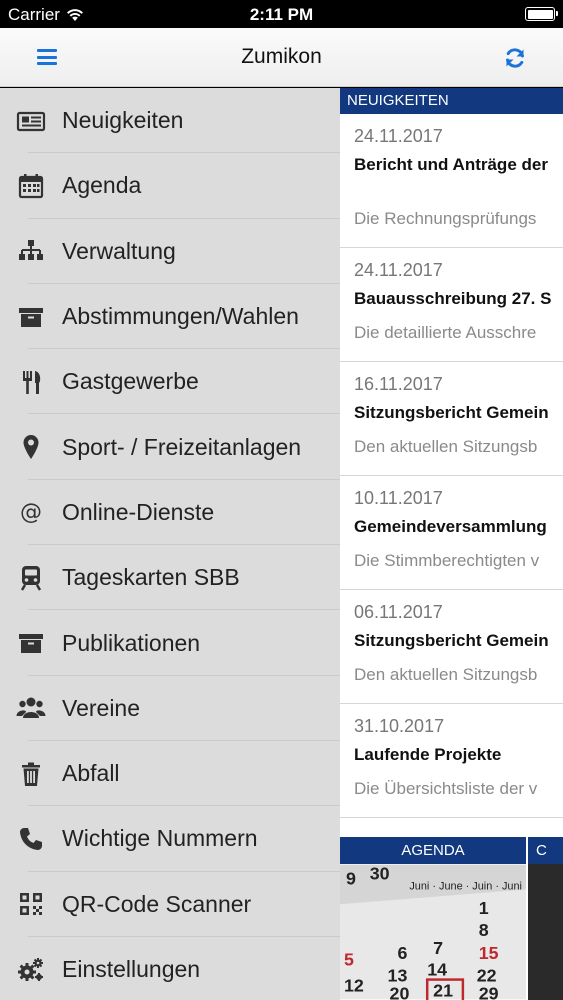  I want to click on sidebar-item-label: QR-Code Scanner, so click(157, 903).